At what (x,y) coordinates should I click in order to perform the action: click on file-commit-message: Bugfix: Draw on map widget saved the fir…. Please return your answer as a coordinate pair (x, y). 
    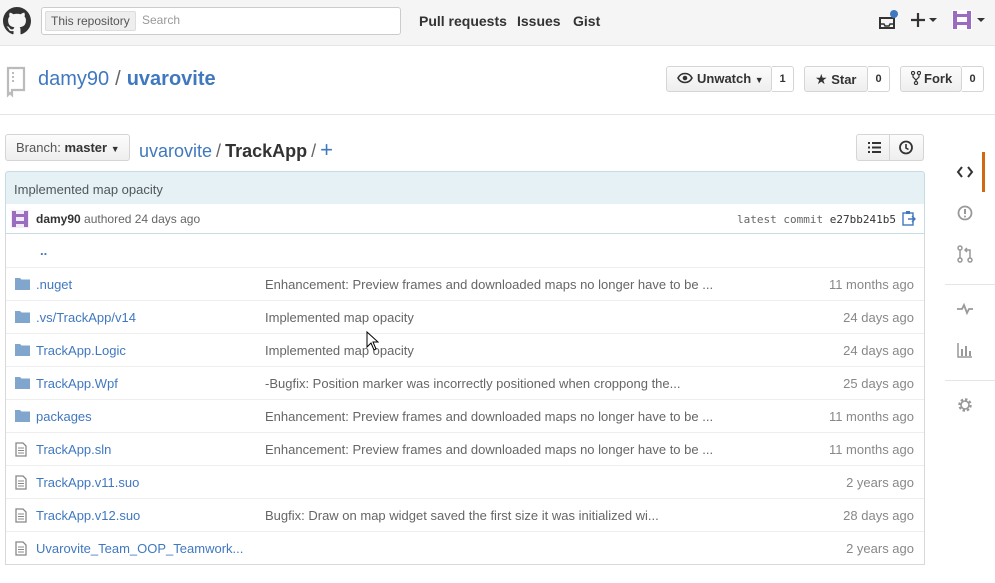
    Looking at the image, I should click on (462, 515).